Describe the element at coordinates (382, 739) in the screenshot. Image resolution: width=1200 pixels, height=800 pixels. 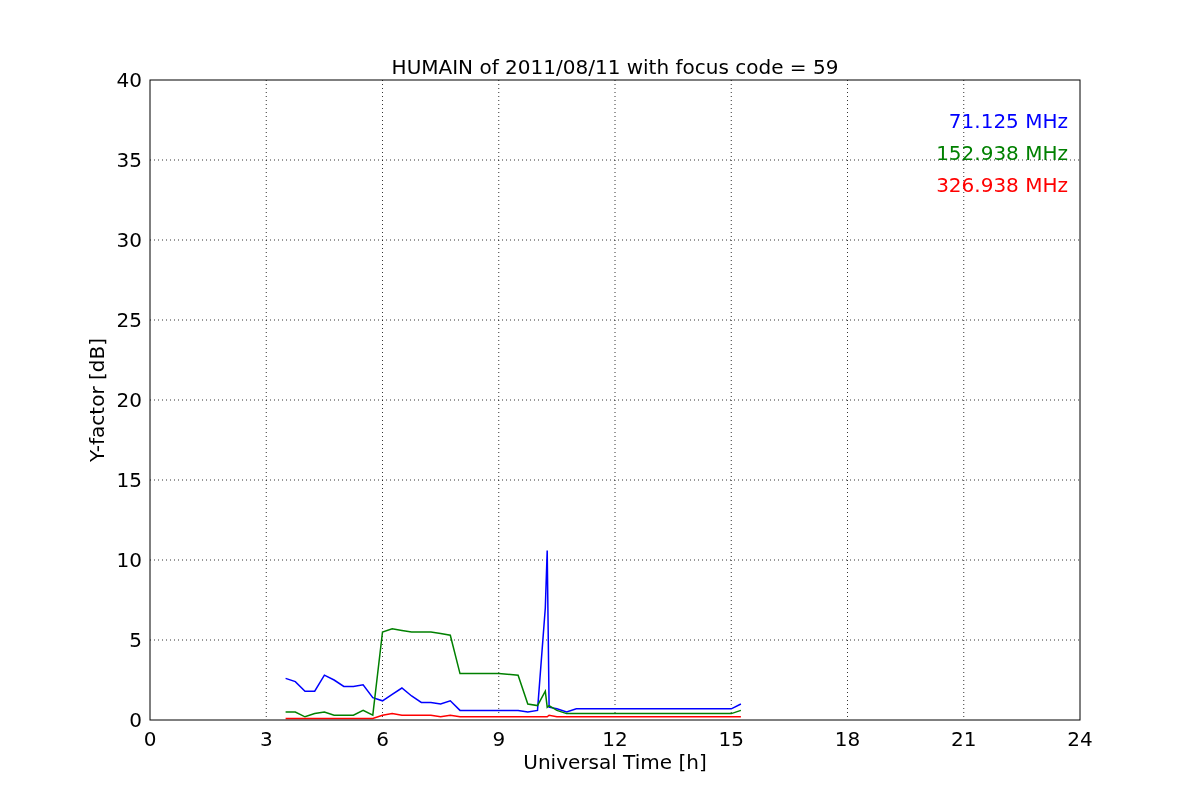
I see `x-tick-label: 6` at that location.